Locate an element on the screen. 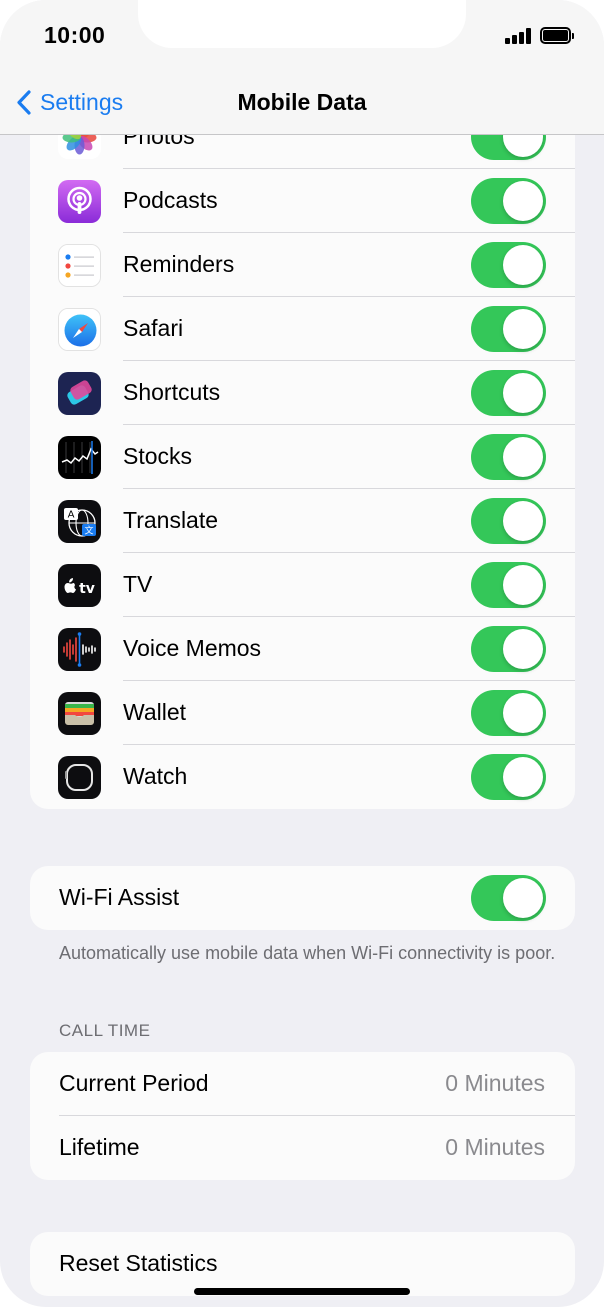 This screenshot has height=1307, width=604. wifi-assist-group: Wi-Fi Assist is located at coordinates (302, 898).